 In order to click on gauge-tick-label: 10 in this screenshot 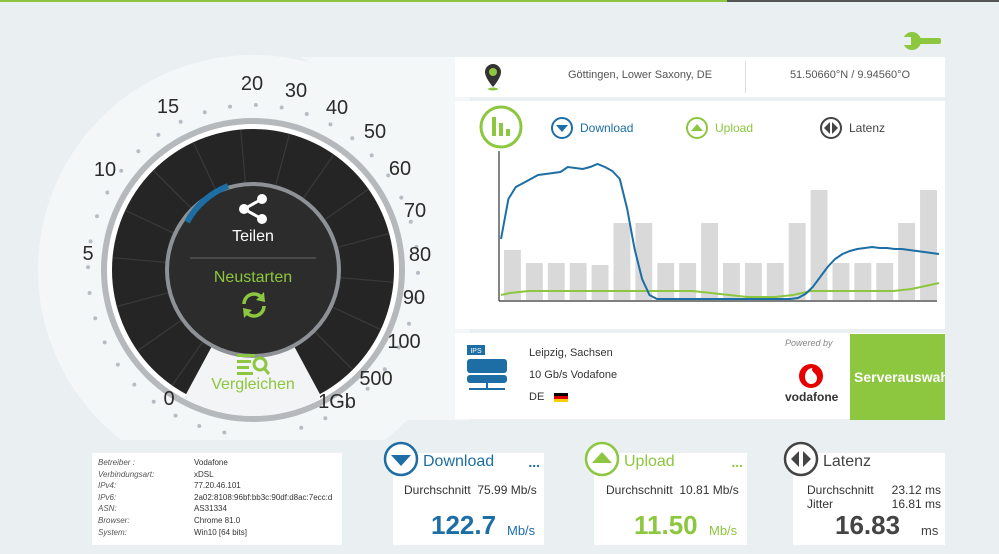, I will do `click(105, 170)`.